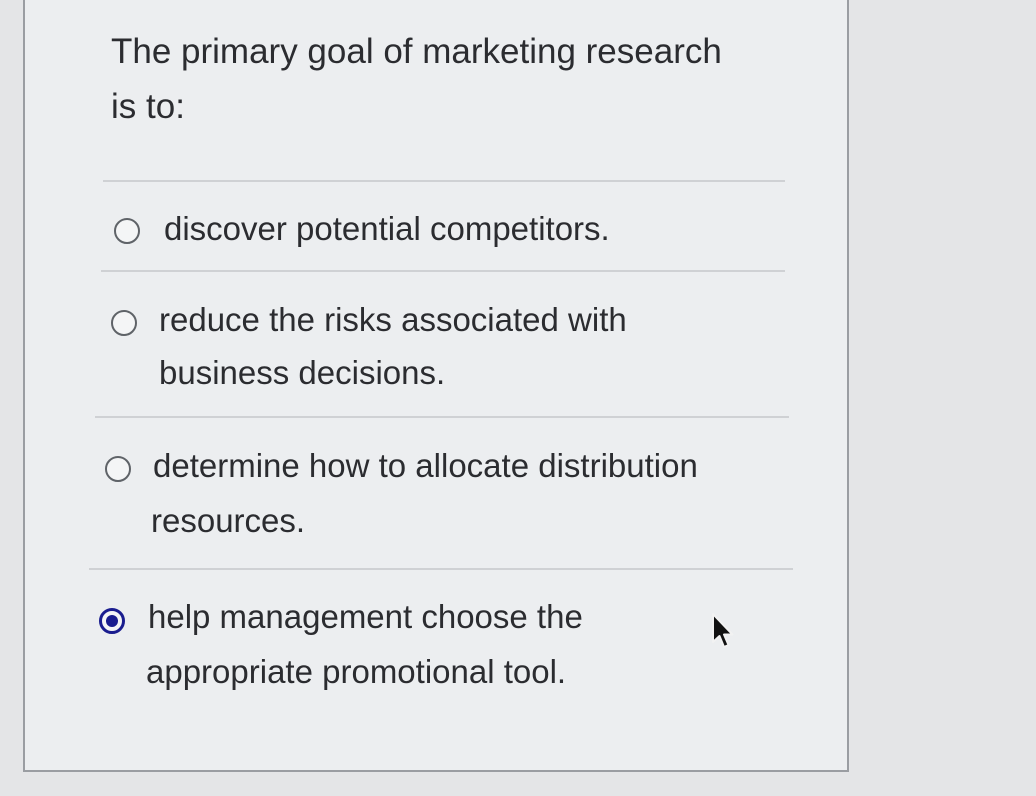  I want to click on question-line-2: is to:, so click(148, 106).